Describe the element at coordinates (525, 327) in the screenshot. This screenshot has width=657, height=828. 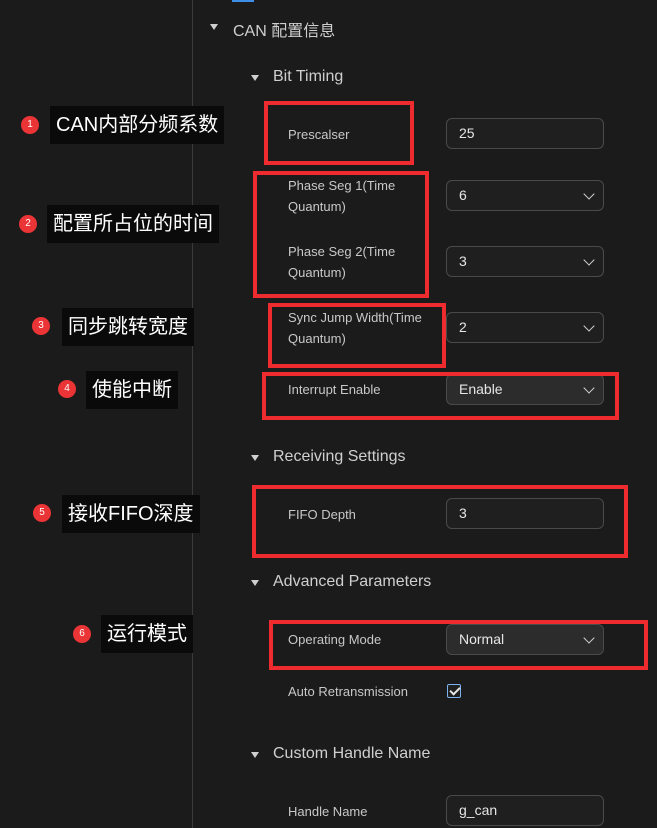
I see `sync-jump-select: 2` at that location.